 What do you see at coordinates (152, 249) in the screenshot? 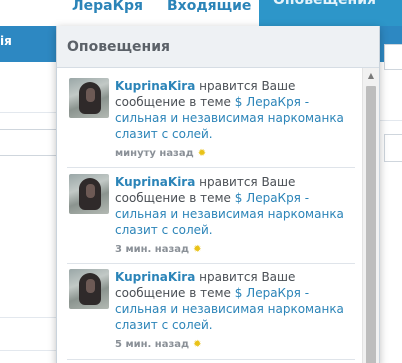
I see `alert-timestamp: 3 мин. назад` at bounding box center [152, 249].